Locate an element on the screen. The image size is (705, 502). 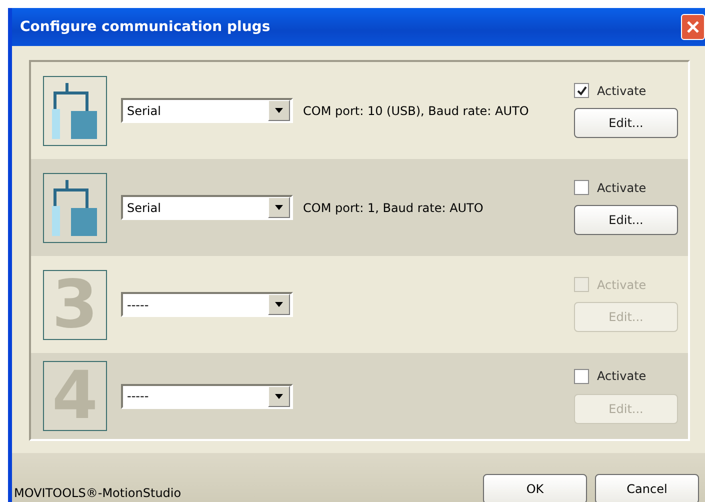
plug-info: COM port: 1, Baud rate: AUTO is located at coordinates (393, 207).